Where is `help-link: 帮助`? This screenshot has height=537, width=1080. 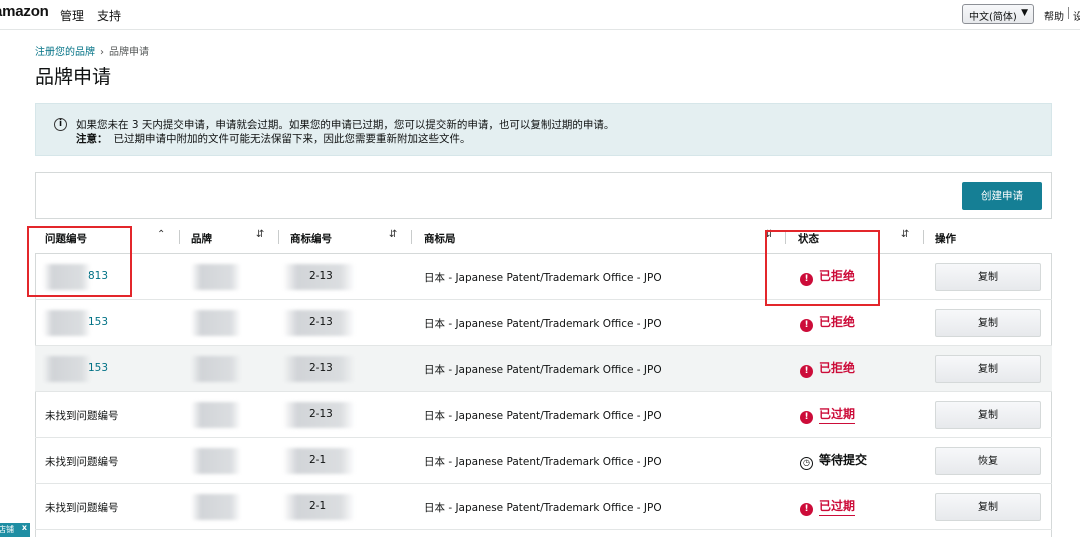
help-link: 帮助 is located at coordinates (1054, 15).